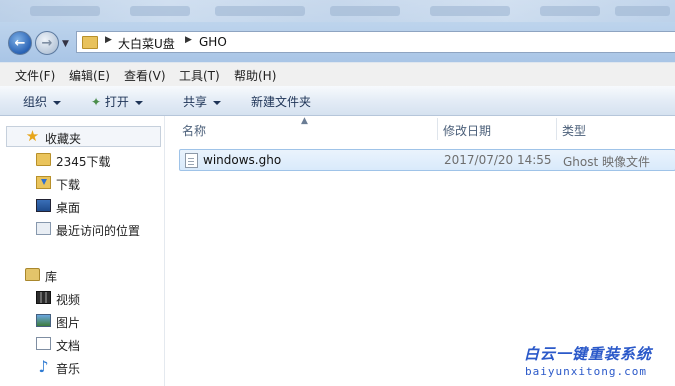 The image size is (675, 386). I want to click on menu-file: 文件(F), so click(35, 75).